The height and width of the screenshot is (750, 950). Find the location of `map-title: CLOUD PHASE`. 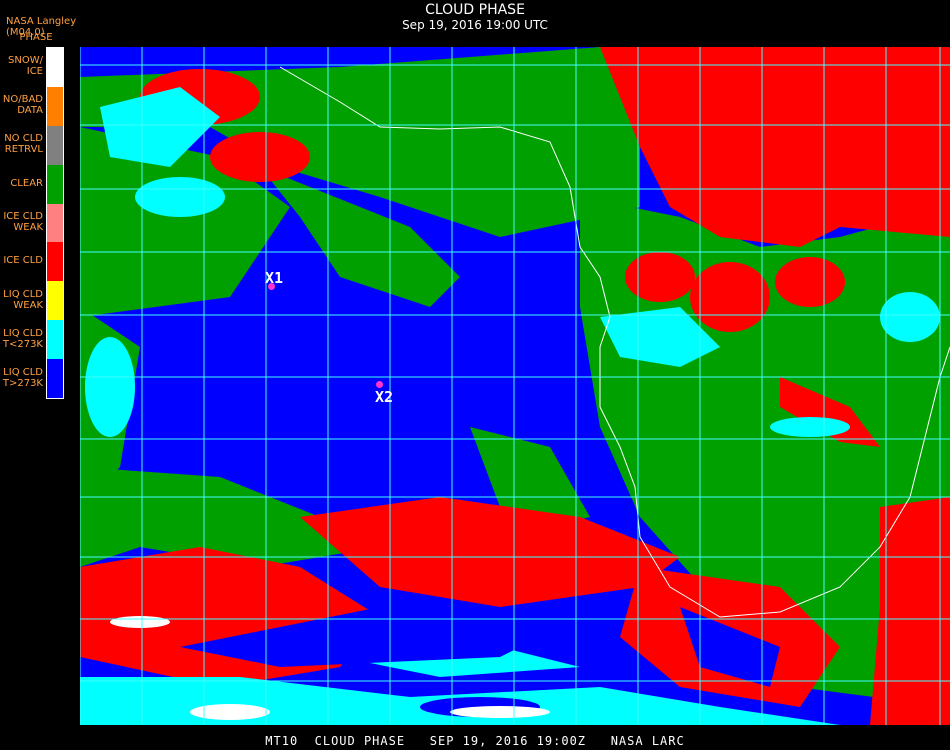

map-title: CLOUD PHASE is located at coordinates (475, 10).